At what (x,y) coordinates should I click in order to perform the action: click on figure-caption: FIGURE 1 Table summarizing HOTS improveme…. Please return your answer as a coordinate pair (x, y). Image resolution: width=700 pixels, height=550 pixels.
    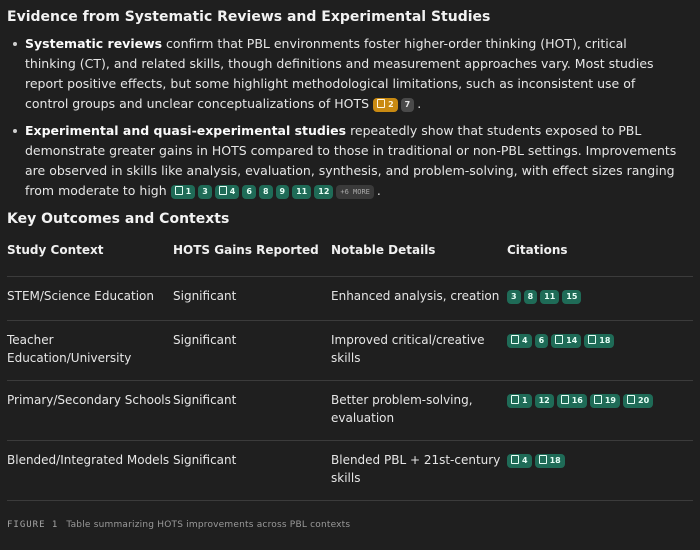
    Looking at the image, I should click on (350, 525).